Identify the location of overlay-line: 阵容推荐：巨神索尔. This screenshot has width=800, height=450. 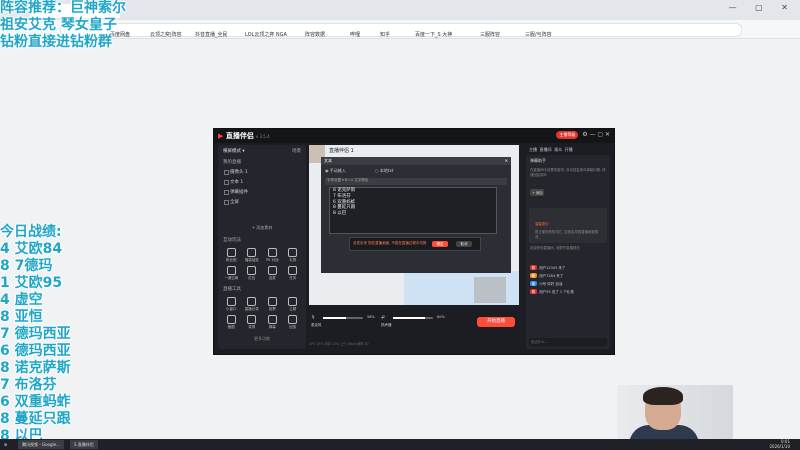
(63, 8).